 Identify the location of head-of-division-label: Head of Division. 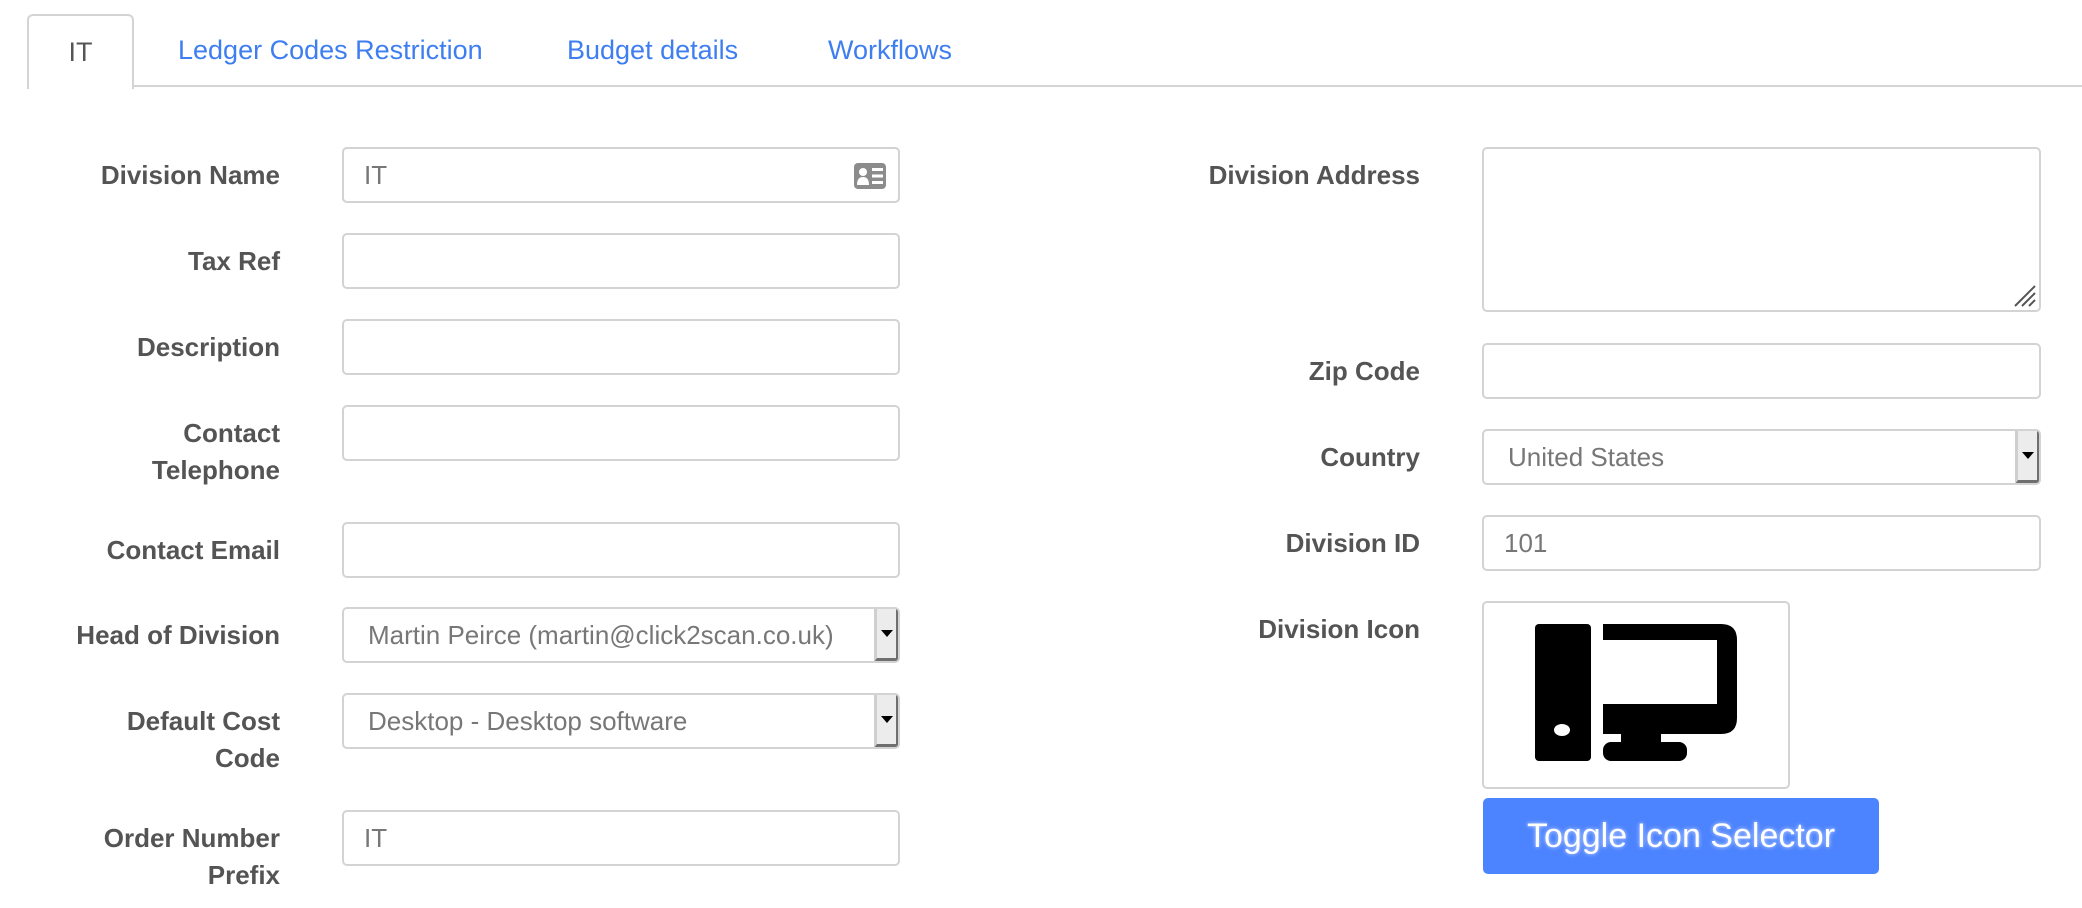
(178, 635).